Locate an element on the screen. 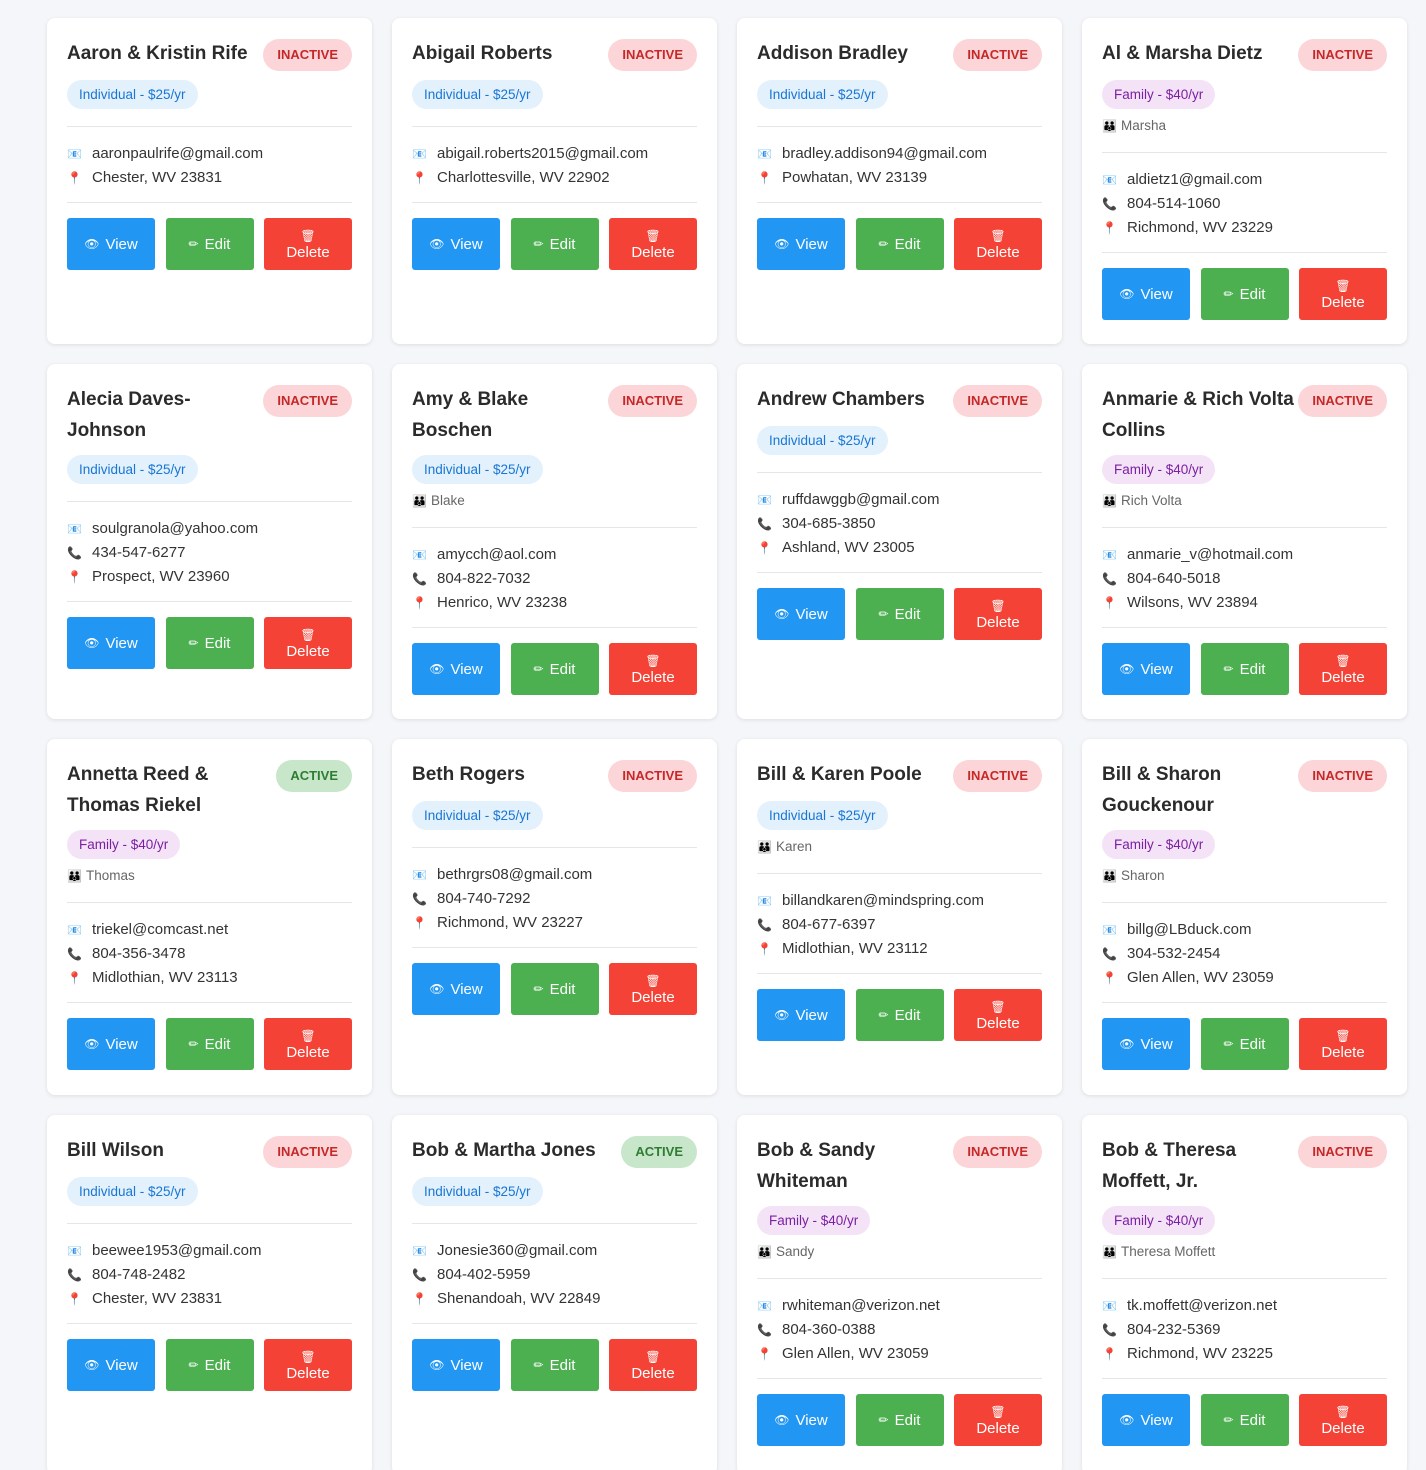 This screenshot has width=1426, height=1470. email-line: 📧 ruffdawggb@gmail.com is located at coordinates (899, 500).